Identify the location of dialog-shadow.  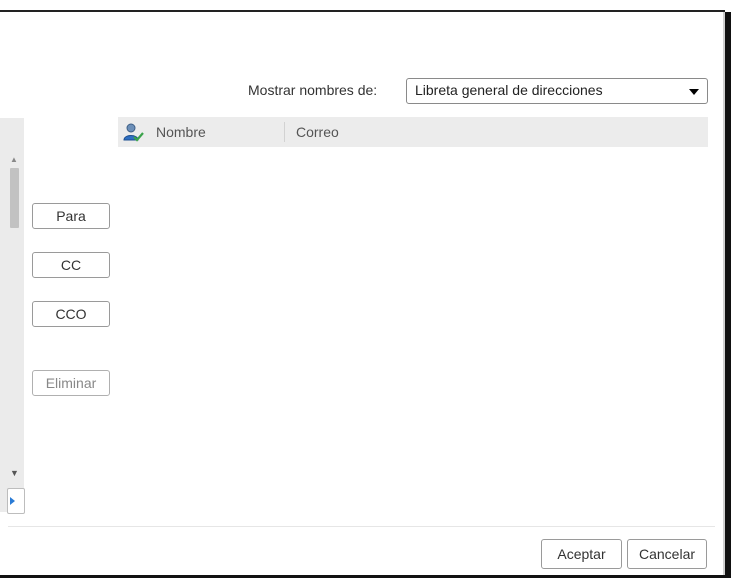
(728, 295).